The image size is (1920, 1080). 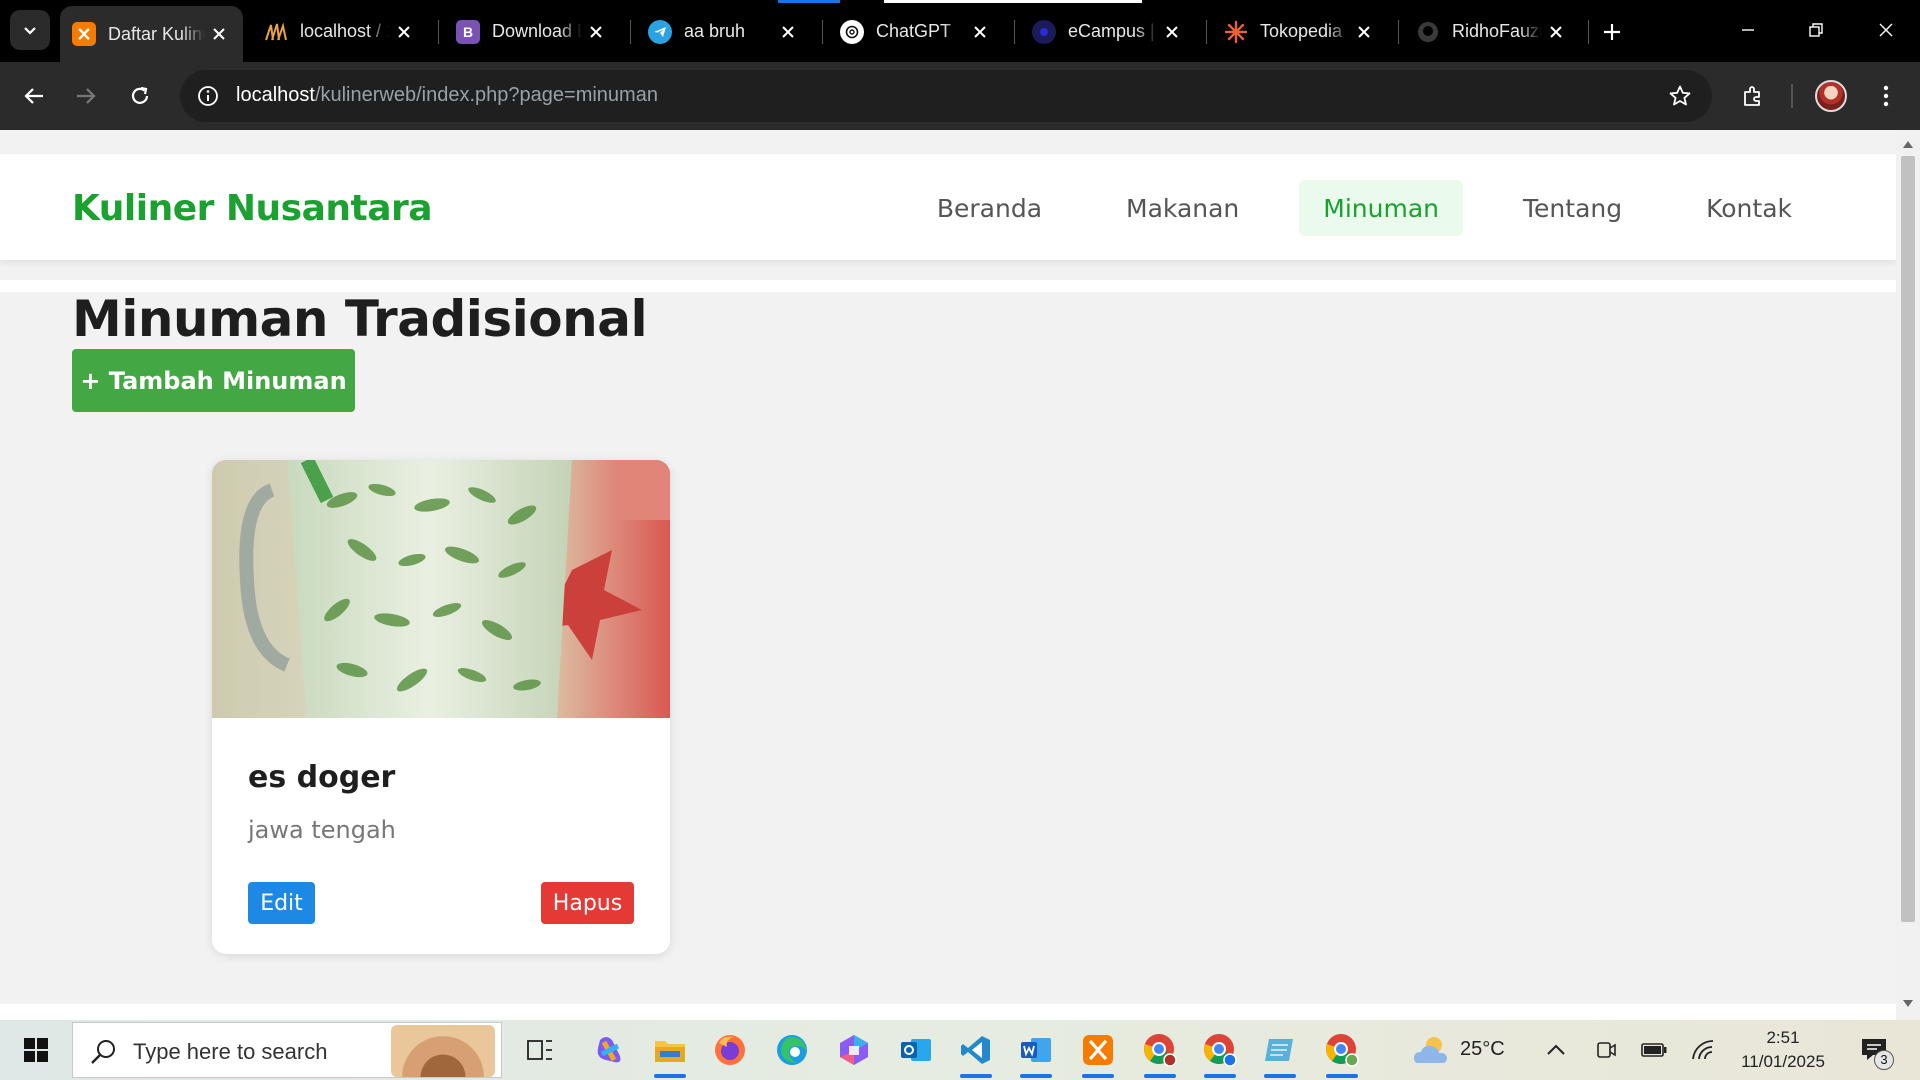 I want to click on system-clock: 2:51 11/01/2025, so click(x=1783, y=1050).